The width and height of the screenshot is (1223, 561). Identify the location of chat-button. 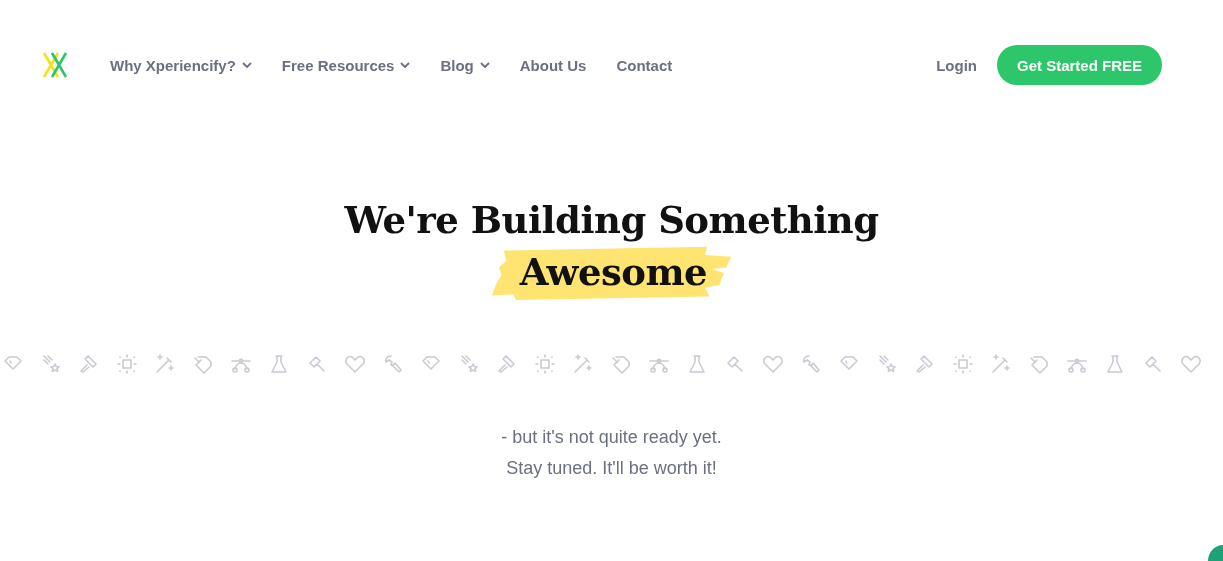
(1215, 553).